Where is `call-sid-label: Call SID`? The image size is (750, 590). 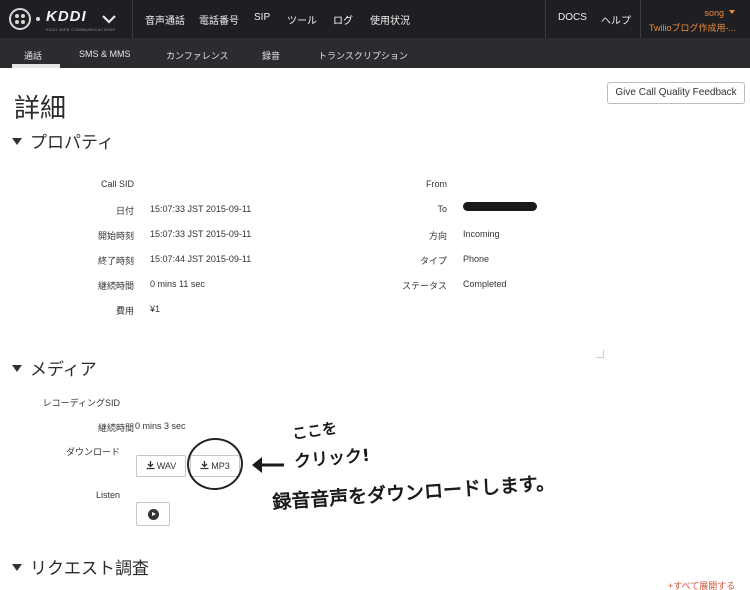 call-sid-label: Call SID is located at coordinates (117, 184).